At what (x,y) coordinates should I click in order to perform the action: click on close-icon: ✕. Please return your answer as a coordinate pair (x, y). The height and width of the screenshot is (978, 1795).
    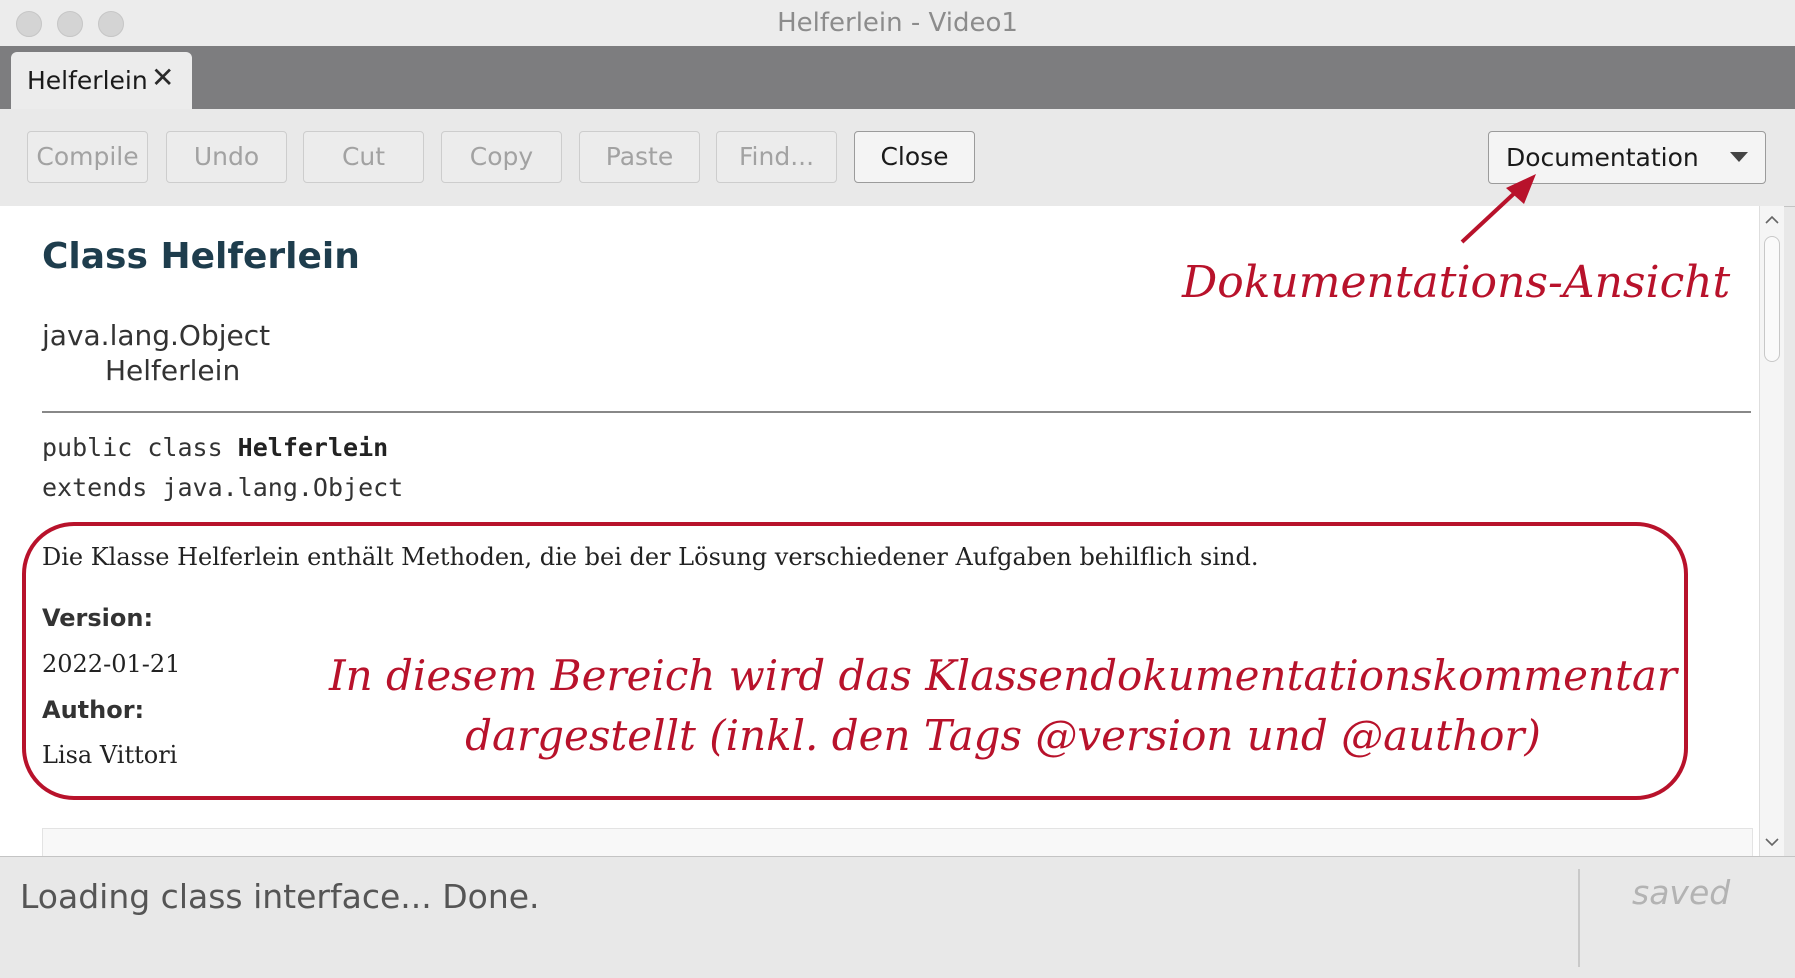
    Looking at the image, I should click on (162, 78).